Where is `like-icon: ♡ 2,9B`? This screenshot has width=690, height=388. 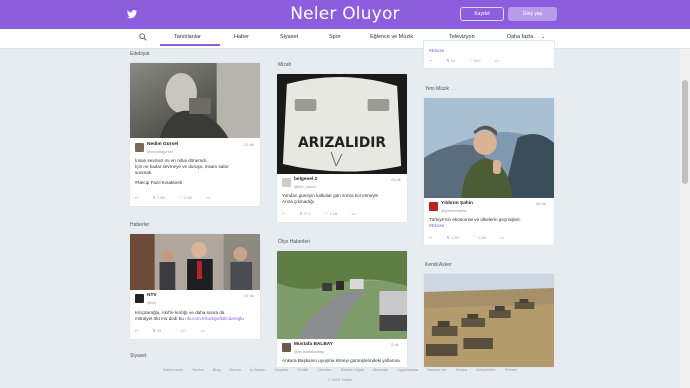 like-icon: ♡ 2,9B is located at coordinates (185, 197).